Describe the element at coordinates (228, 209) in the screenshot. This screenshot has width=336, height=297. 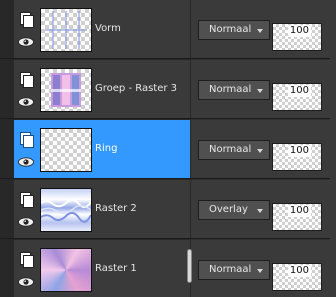
I see `blend-mode-value: Overlay` at that location.